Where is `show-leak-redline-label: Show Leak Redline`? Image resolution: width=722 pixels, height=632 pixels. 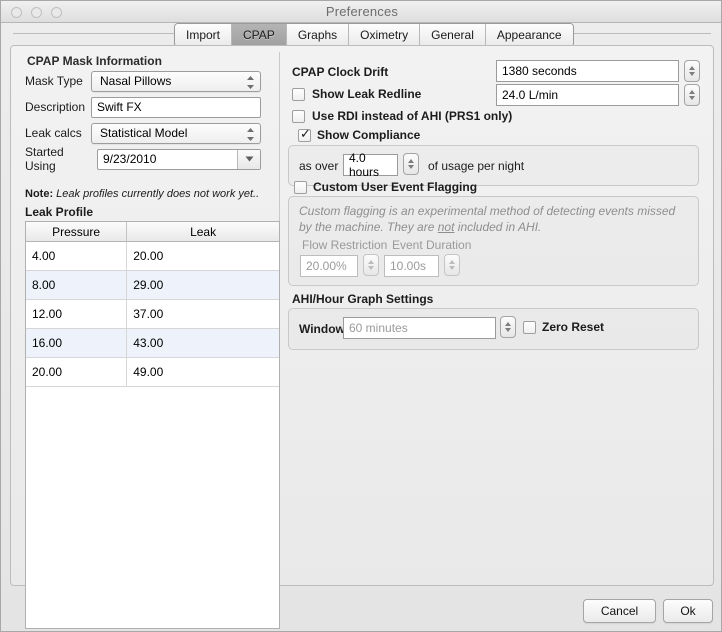 show-leak-redline-label: Show Leak Redline is located at coordinates (367, 94).